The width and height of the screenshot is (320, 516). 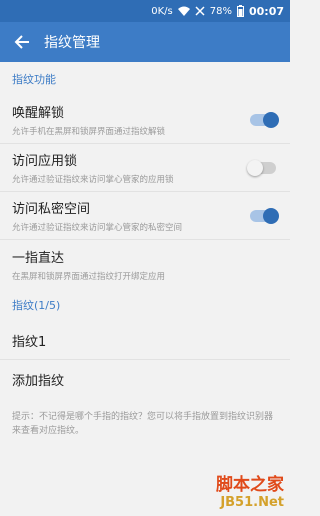 I want to click on fingerprint-name: 指纹1, so click(x=29, y=342).